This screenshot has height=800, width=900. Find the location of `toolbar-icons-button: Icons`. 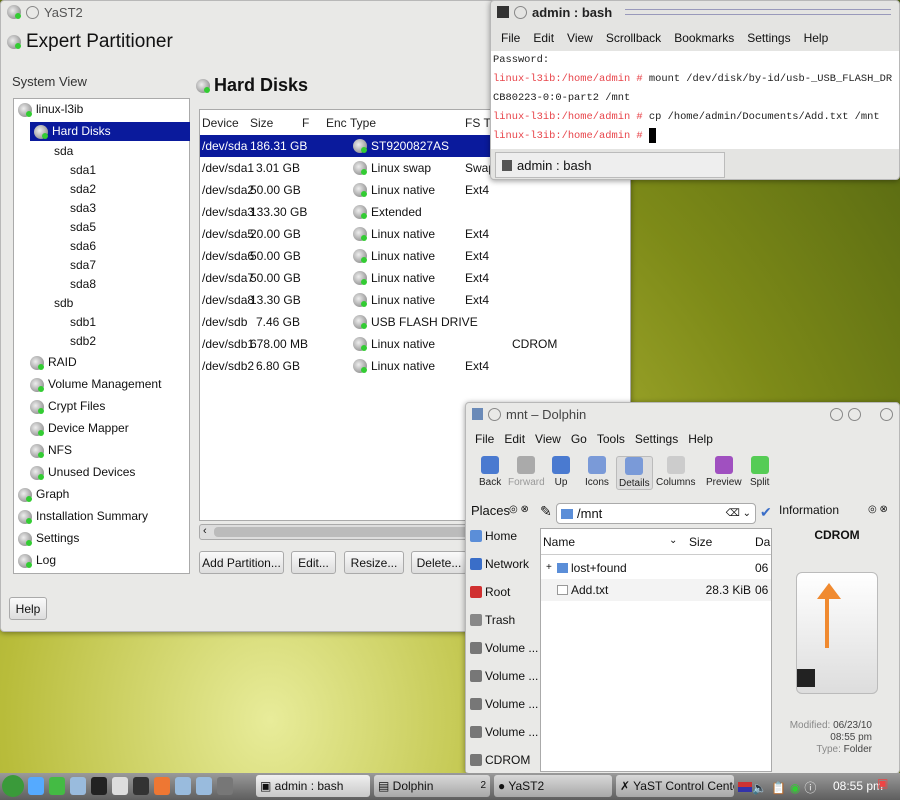

toolbar-icons-button: Icons is located at coordinates (597, 472).